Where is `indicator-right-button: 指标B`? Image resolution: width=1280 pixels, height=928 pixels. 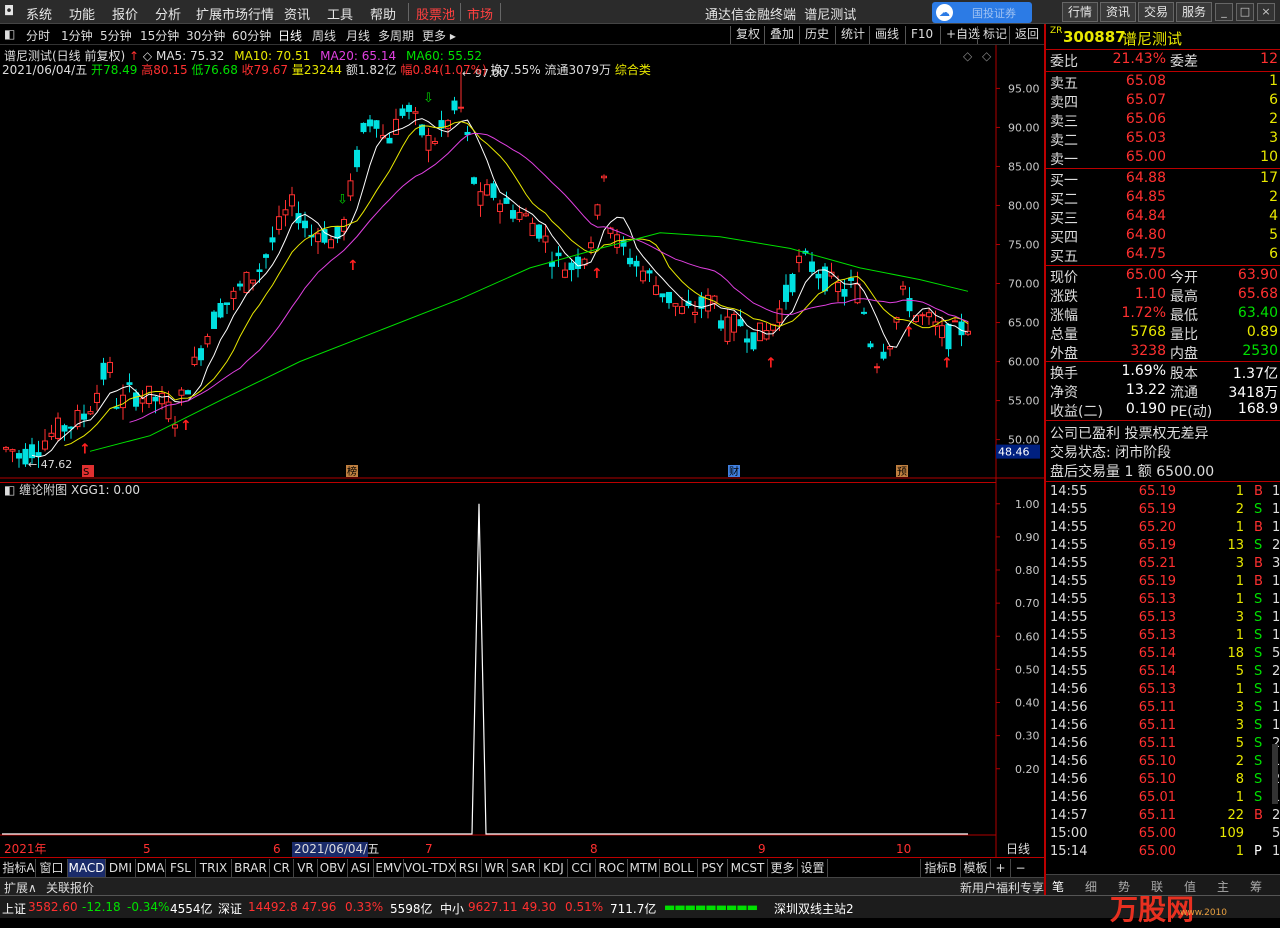 indicator-right-button: 指标B is located at coordinates (940, 868).